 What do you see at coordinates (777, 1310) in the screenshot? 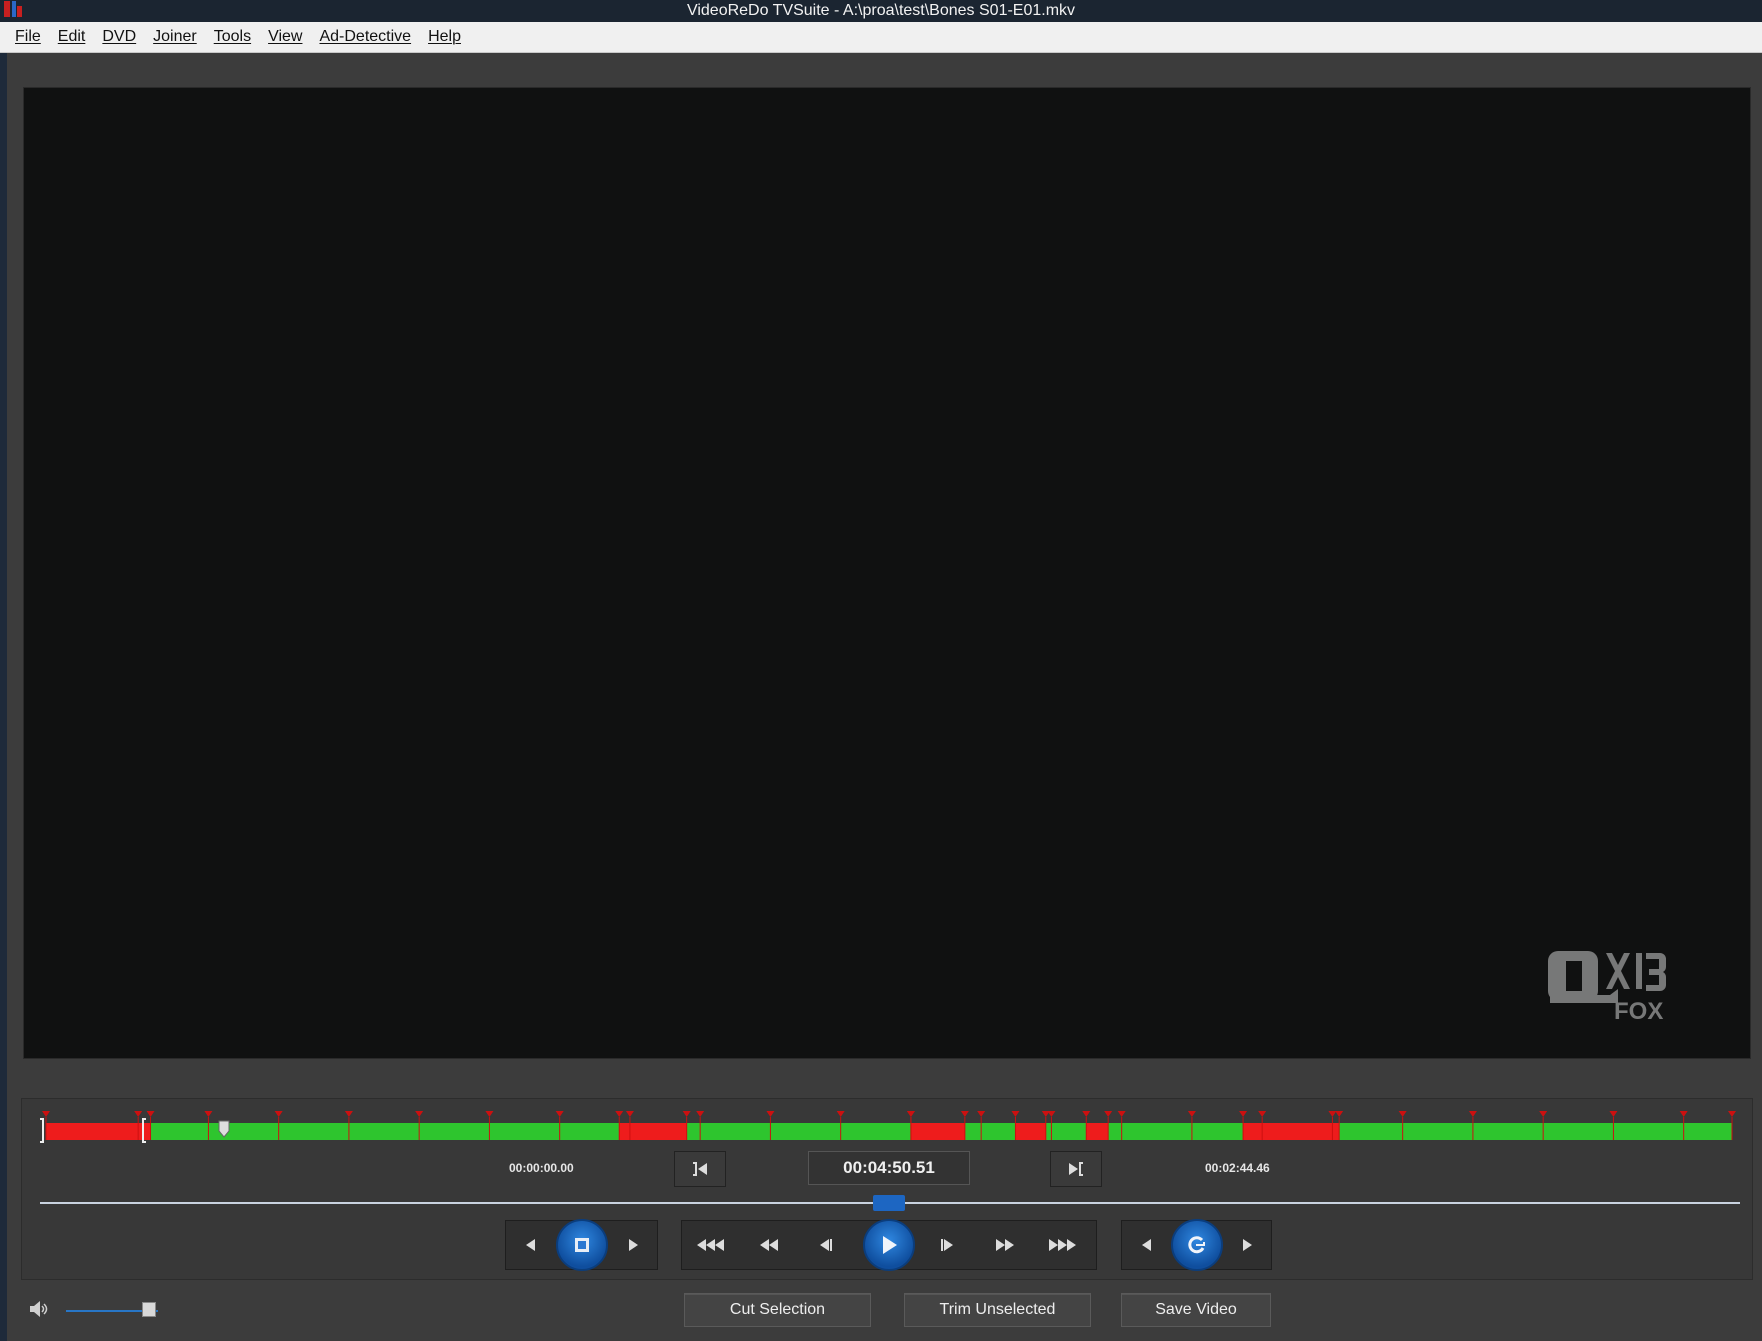
I see `cut-selection-button: Cut Selection` at bounding box center [777, 1310].